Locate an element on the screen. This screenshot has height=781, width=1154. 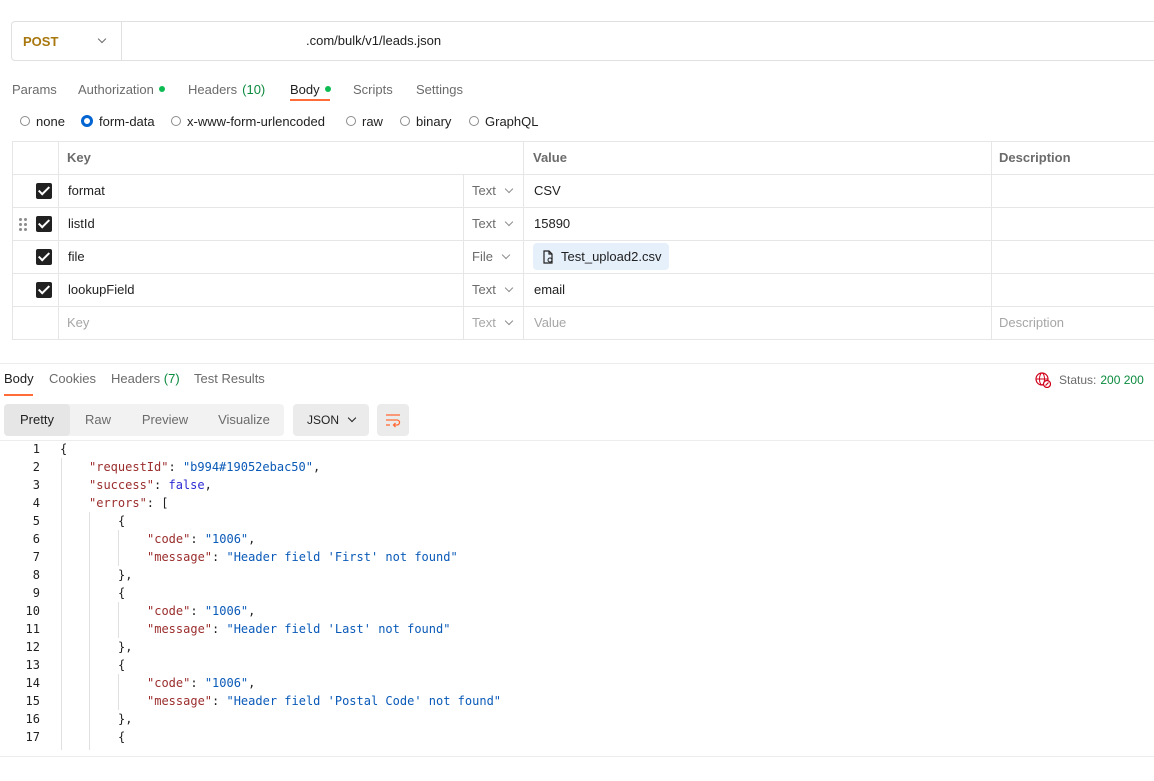
tab-headers: Headers (10) is located at coordinates (226, 89).